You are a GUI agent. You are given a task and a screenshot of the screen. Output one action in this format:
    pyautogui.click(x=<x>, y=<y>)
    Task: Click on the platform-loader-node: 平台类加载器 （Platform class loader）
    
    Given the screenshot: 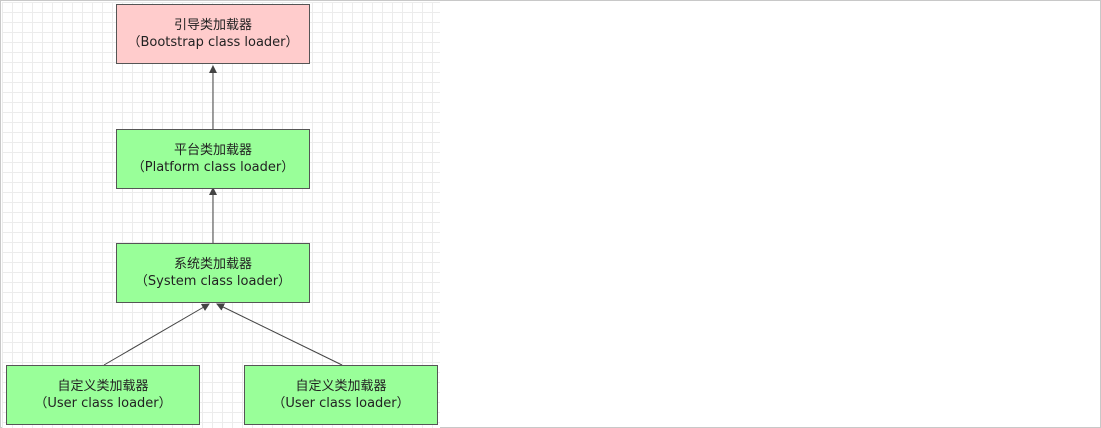 What is the action you would take?
    pyautogui.click(x=213, y=159)
    